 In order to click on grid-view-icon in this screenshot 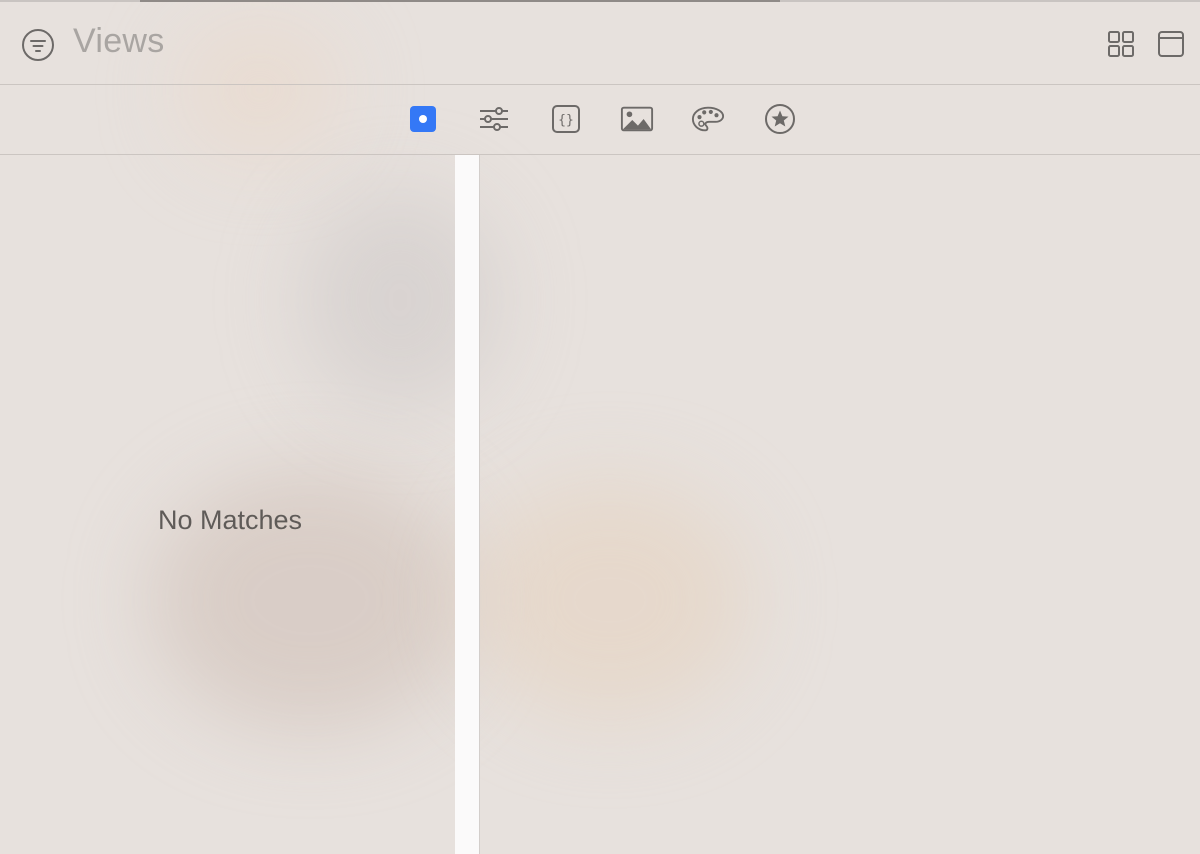, I will do `click(1121, 44)`.